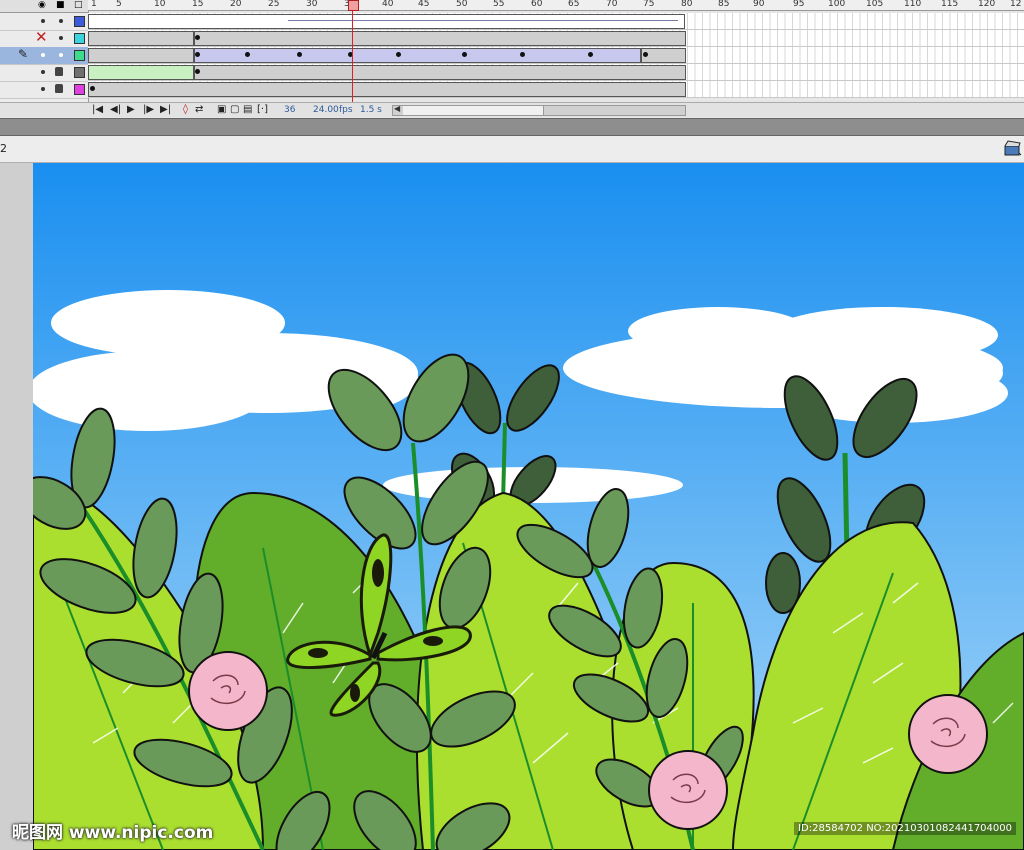 This screenshot has height=850, width=1024. I want to click on ruler-tick: 12, so click(1016, 4).